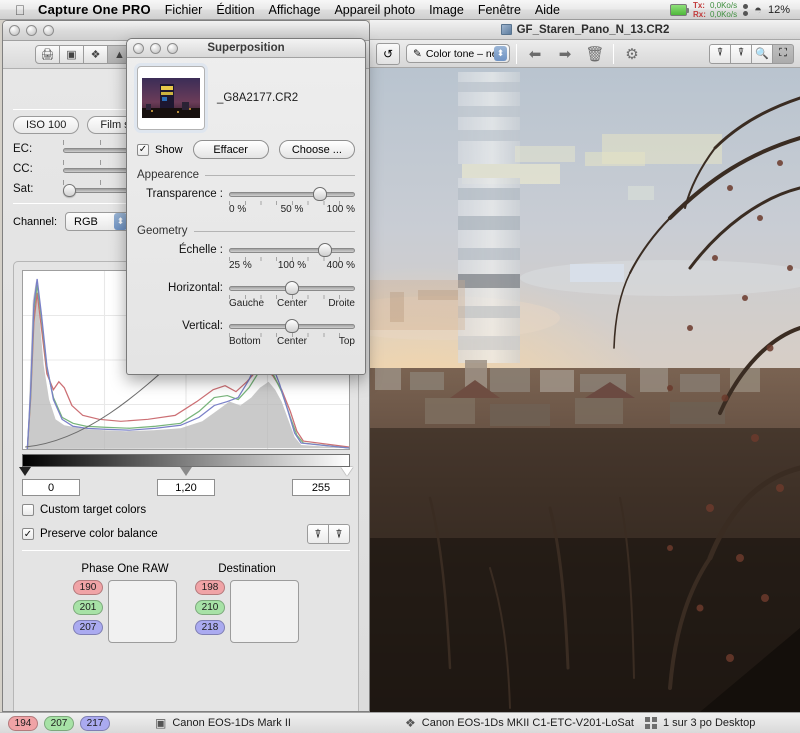 The height and width of the screenshot is (733, 800). What do you see at coordinates (195, 288) in the screenshot?
I see `horizontal-label: Horizontal:` at bounding box center [195, 288].